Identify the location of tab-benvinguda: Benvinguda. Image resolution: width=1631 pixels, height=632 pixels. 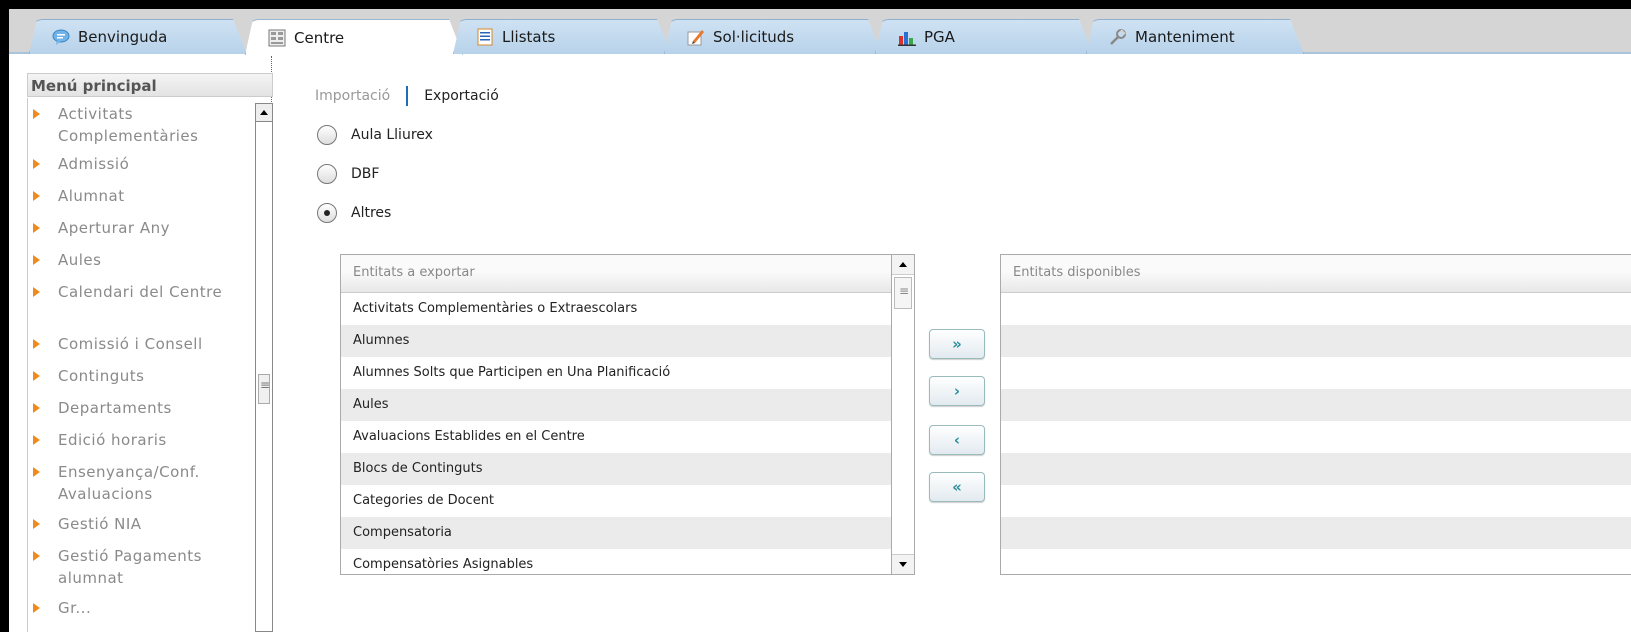
(138, 36).